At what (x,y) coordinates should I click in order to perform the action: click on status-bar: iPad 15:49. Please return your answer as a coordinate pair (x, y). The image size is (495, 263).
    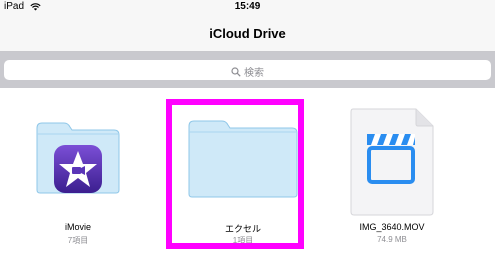
    Looking at the image, I should click on (247, 7).